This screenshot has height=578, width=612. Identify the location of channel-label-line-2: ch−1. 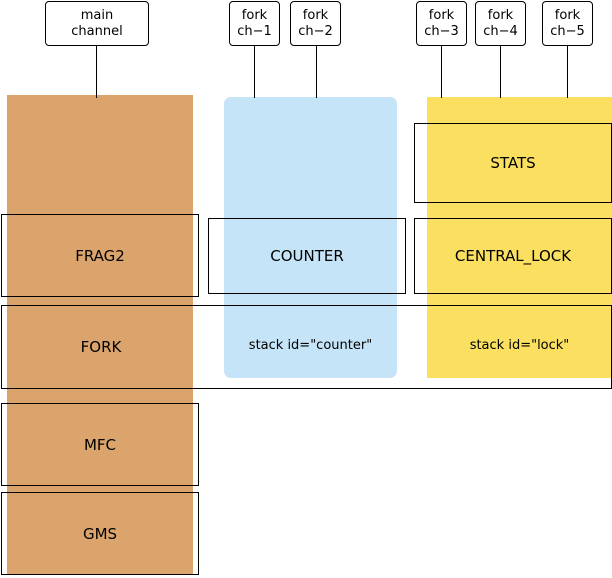
(254, 31).